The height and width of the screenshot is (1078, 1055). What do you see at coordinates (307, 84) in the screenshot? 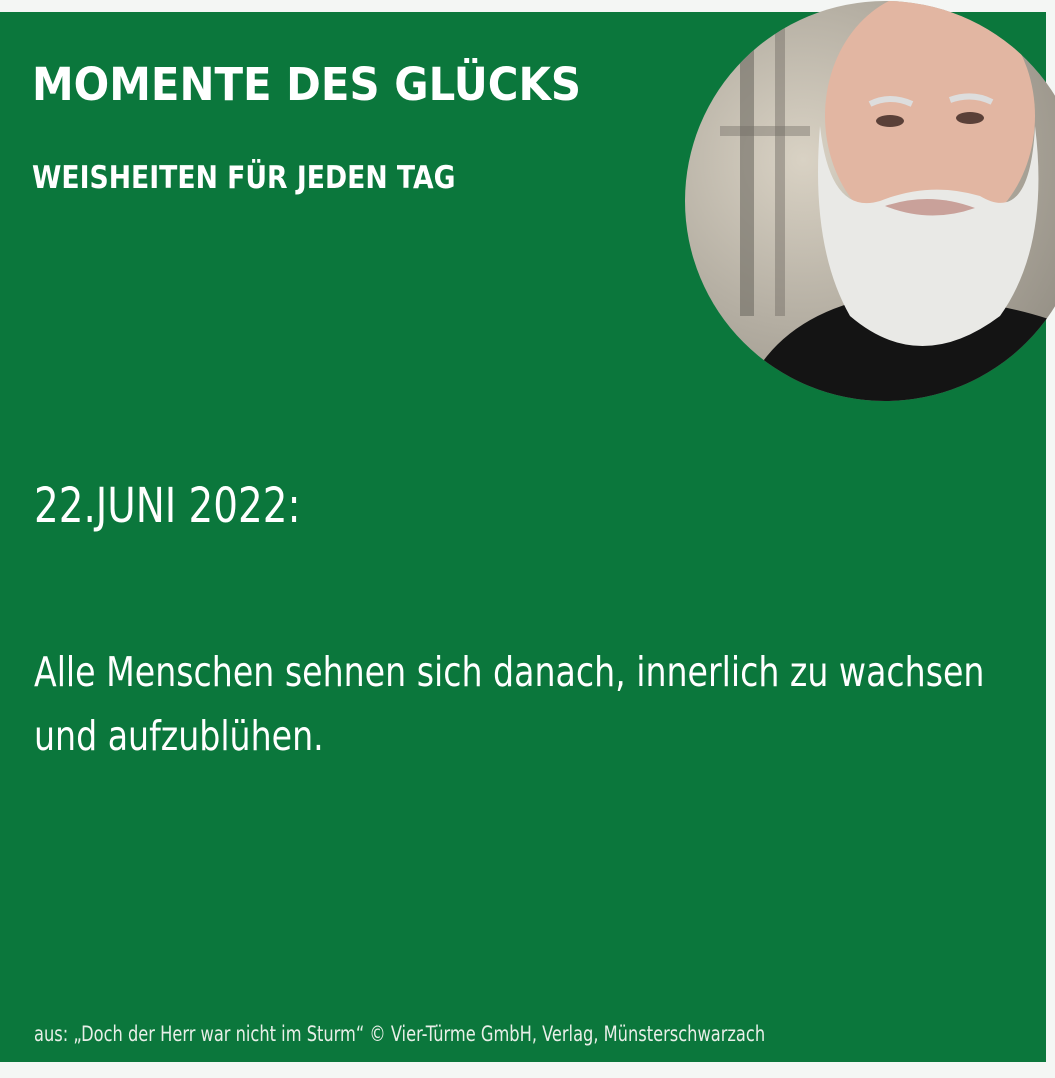
I see `page-title: MOMENTE DES GLÜCKS` at bounding box center [307, 84].